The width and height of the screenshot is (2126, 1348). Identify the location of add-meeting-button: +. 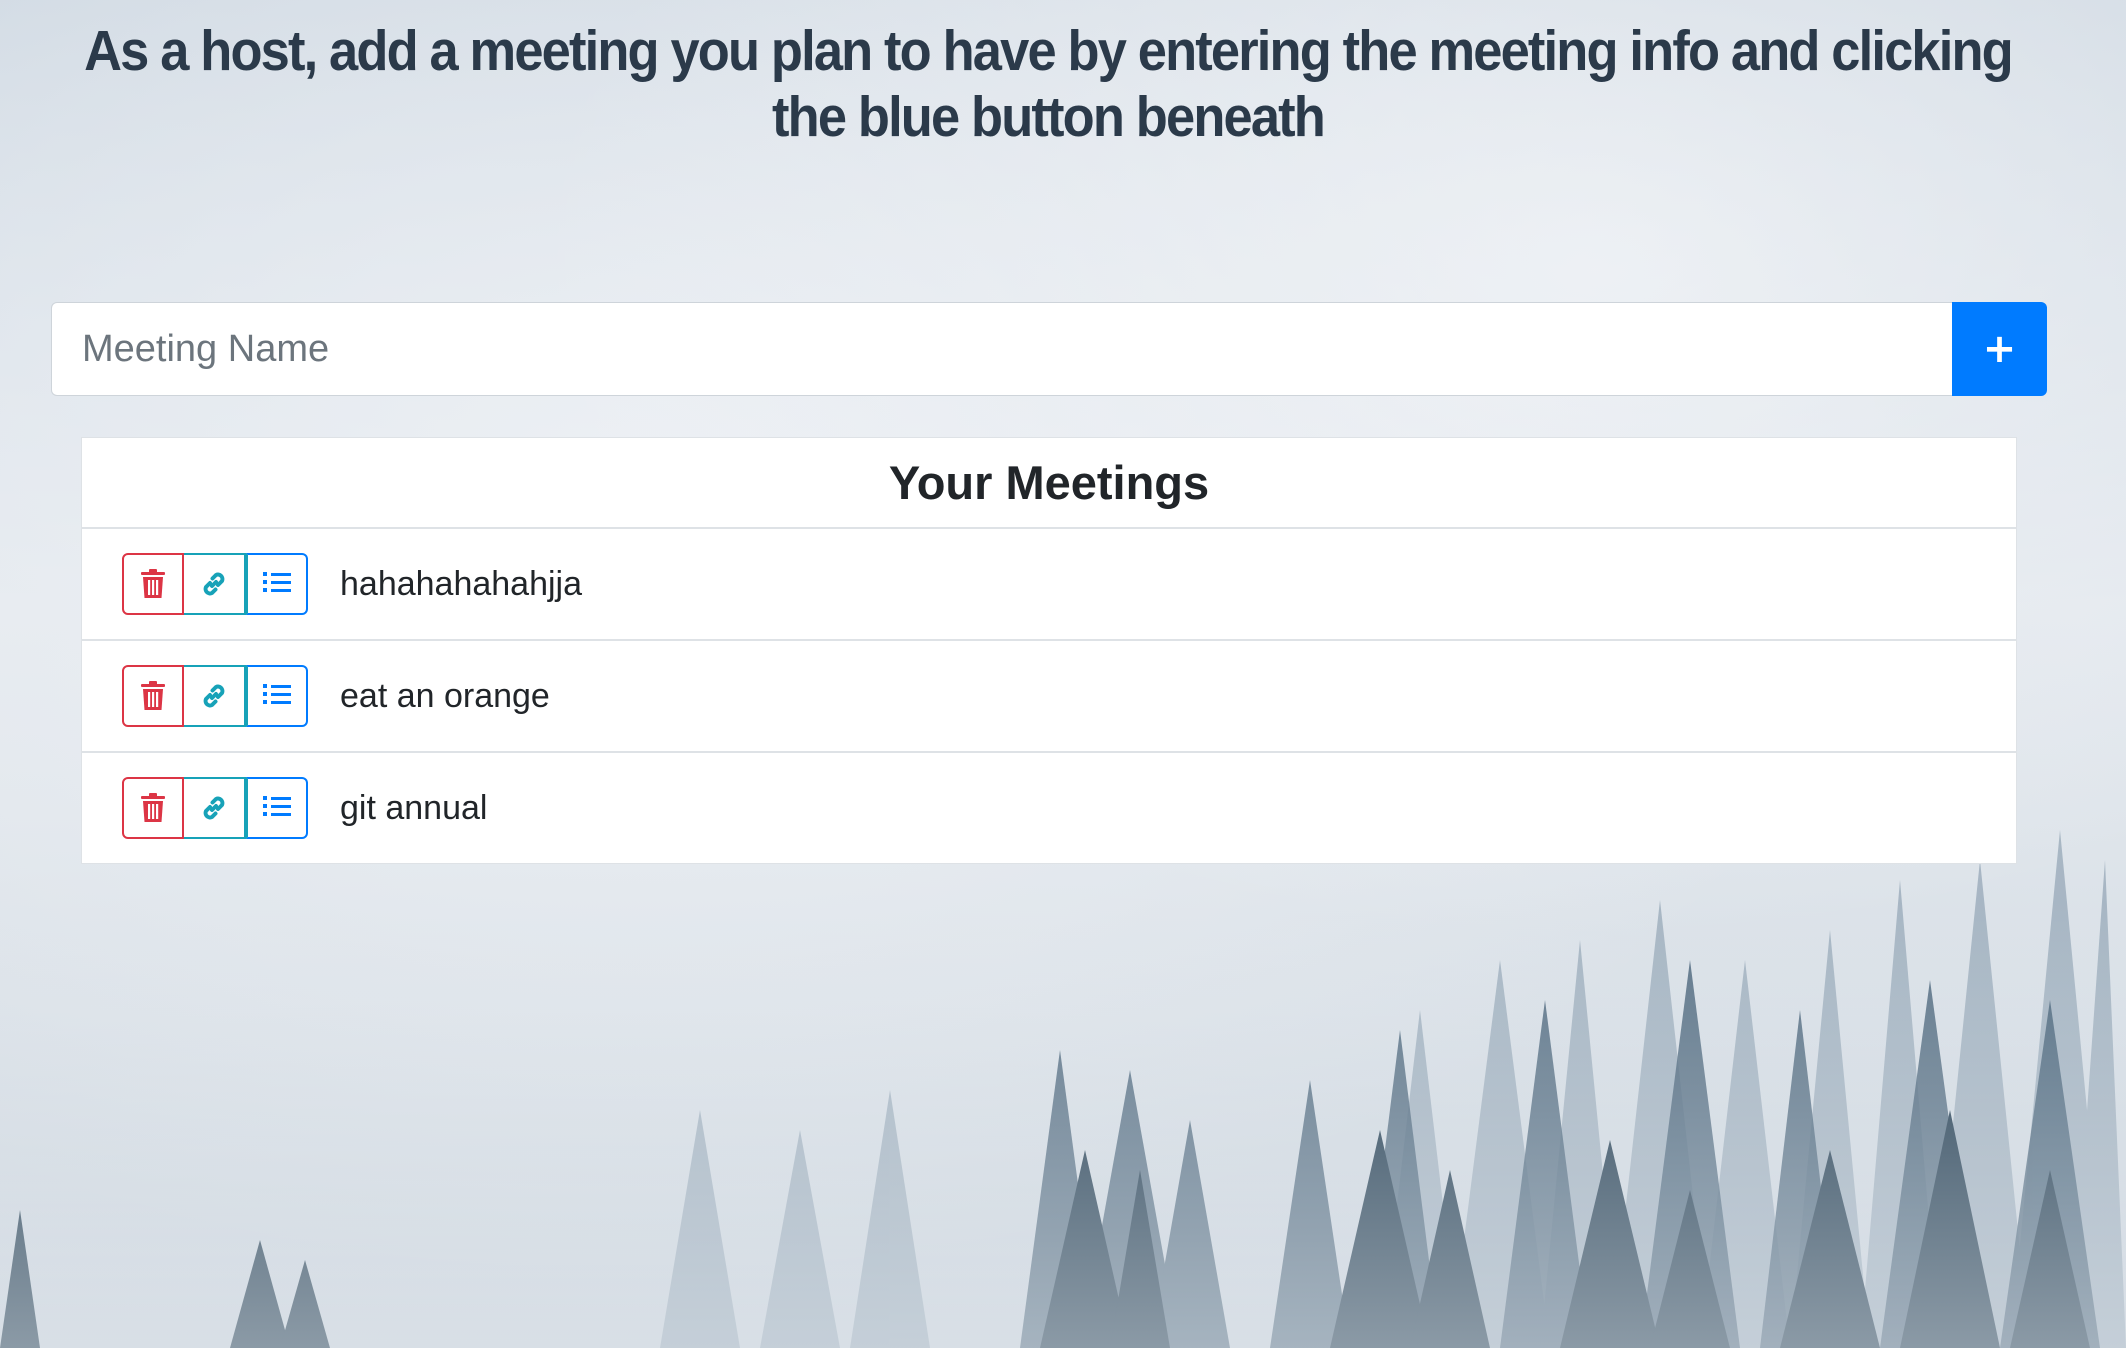
(1999, 349).